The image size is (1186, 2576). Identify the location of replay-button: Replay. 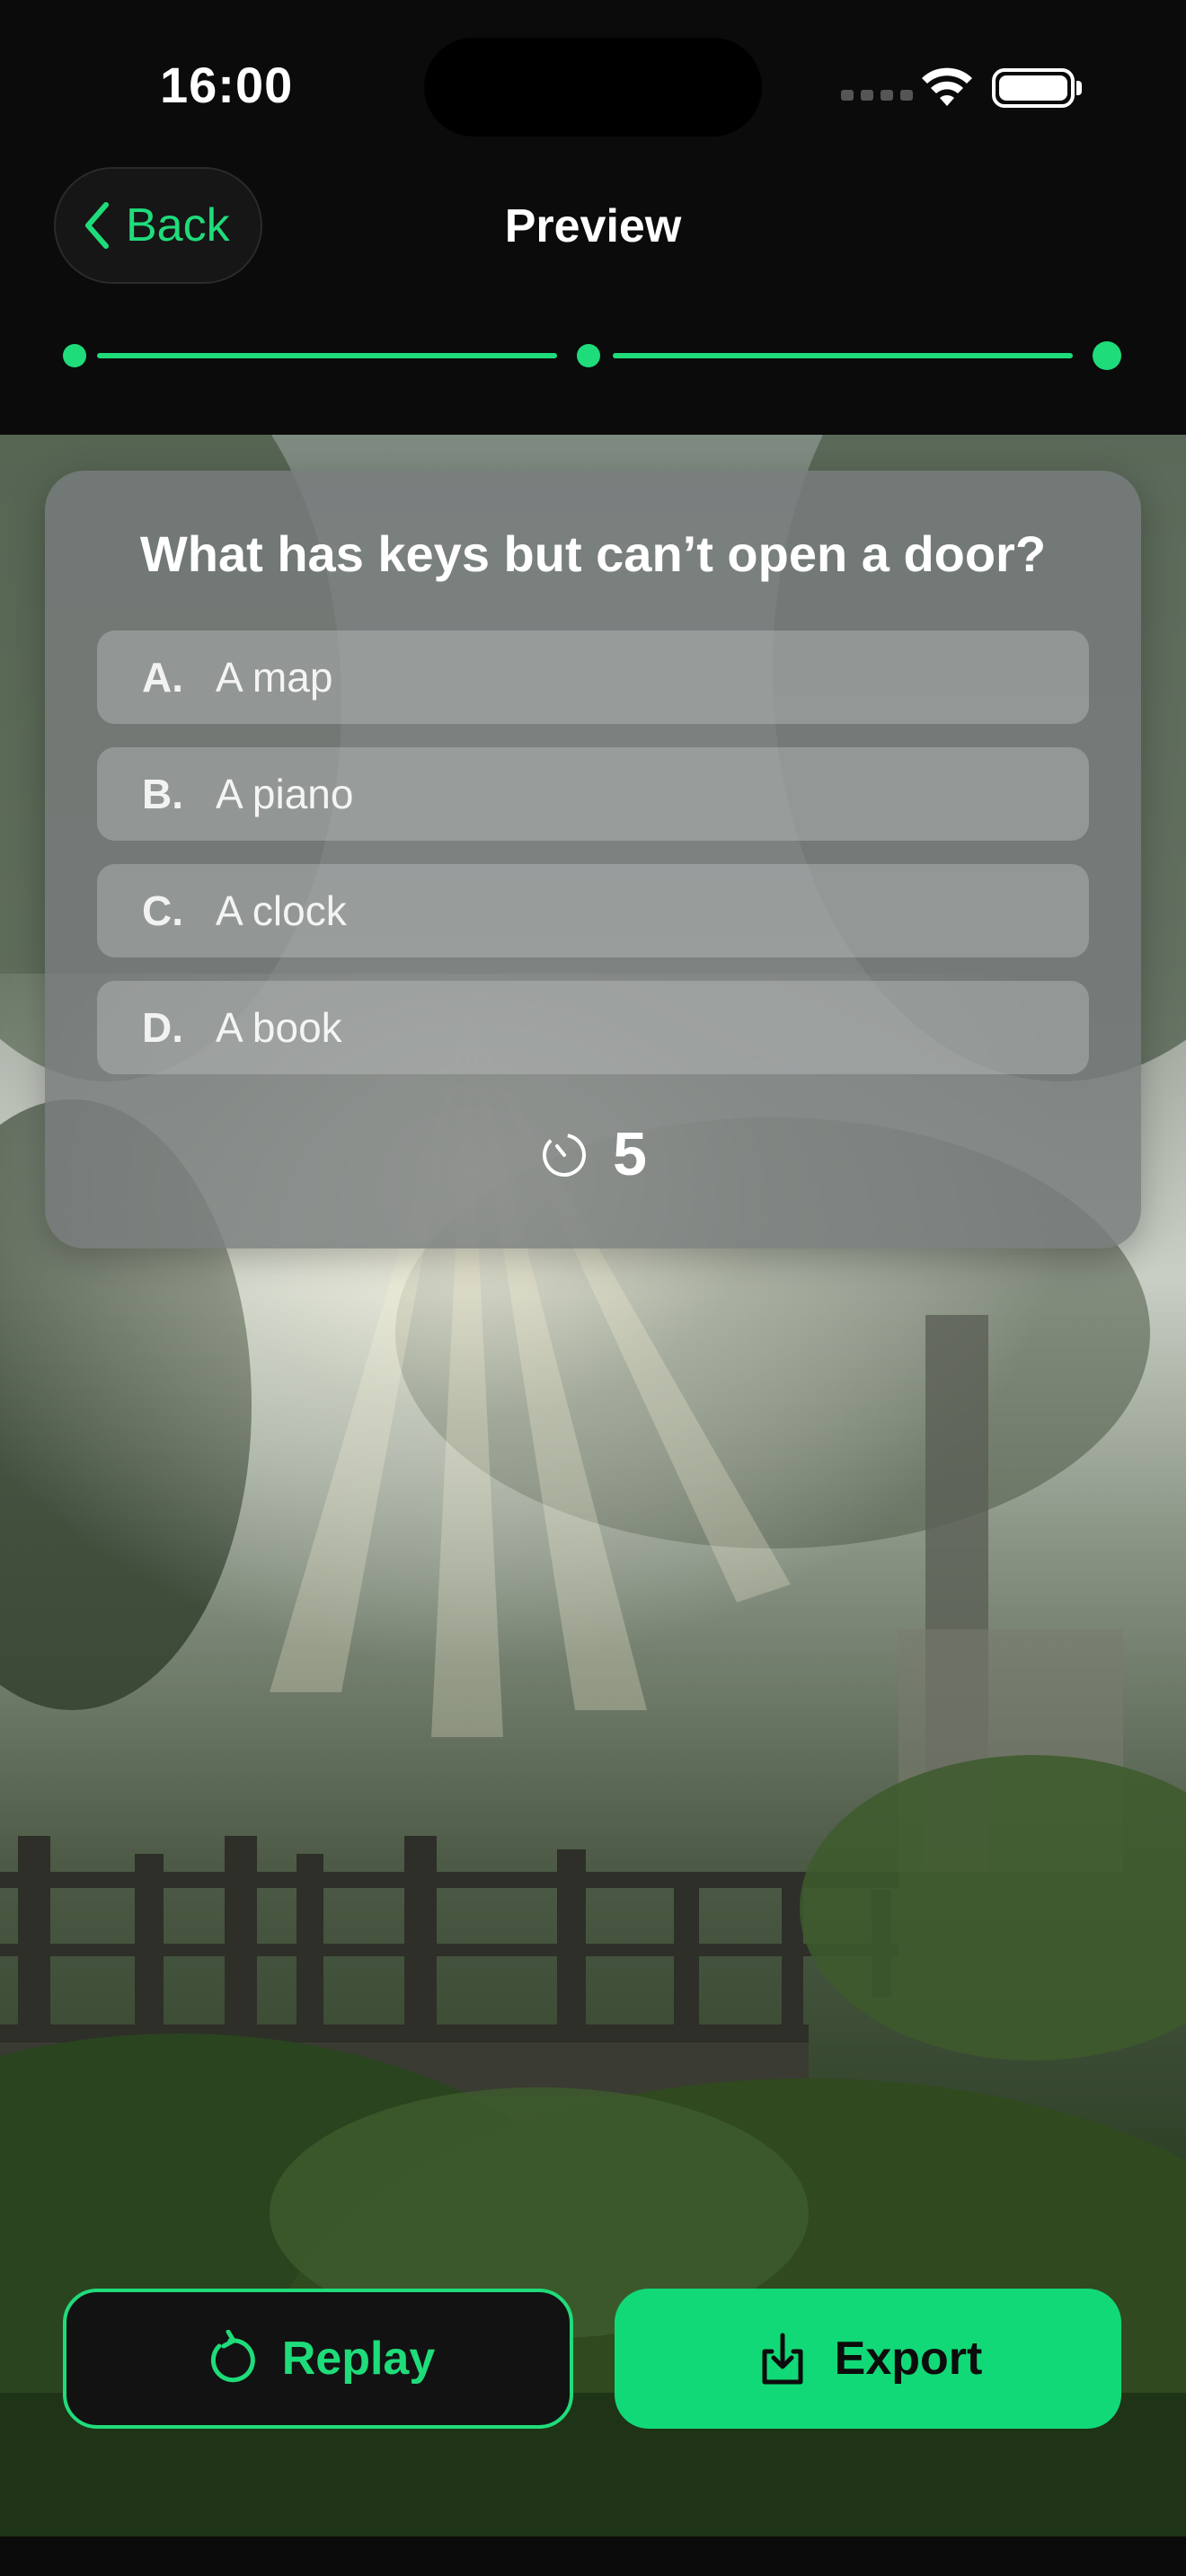
(318, 2359).